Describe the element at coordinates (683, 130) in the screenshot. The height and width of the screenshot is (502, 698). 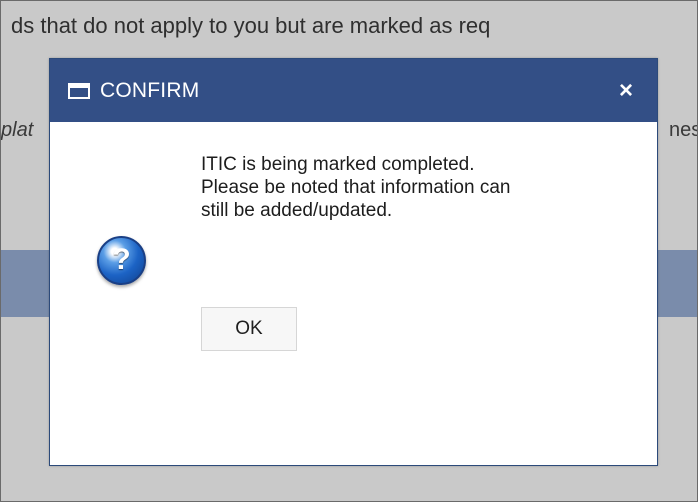
I see `background-text-fragment-right: nes` at that location.